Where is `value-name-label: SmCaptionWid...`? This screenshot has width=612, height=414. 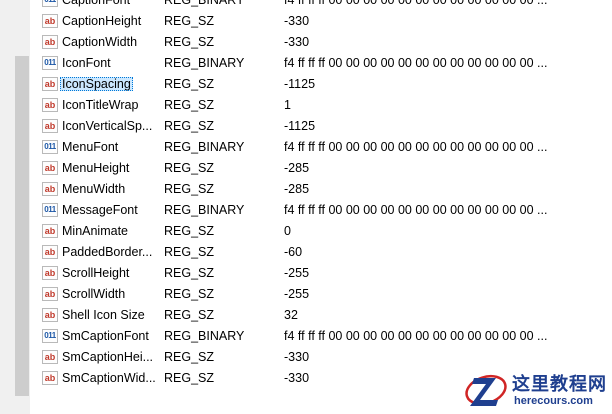
value-name-label: SmCaptionWid... is located at coordinates (109, 378).